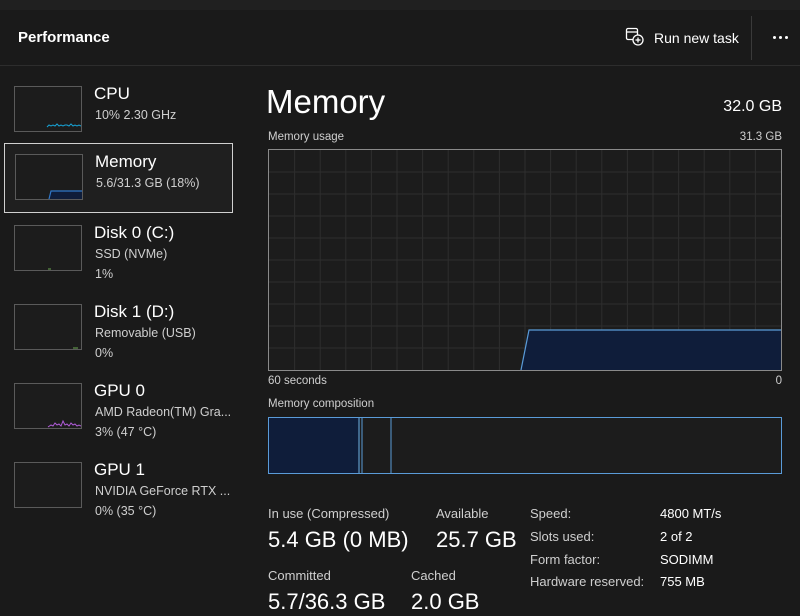  What do you see at coordinates (752, 106) in the screenshot?
I see `total-memory-value: 32.0 GB` at bounding box center [752, 106].